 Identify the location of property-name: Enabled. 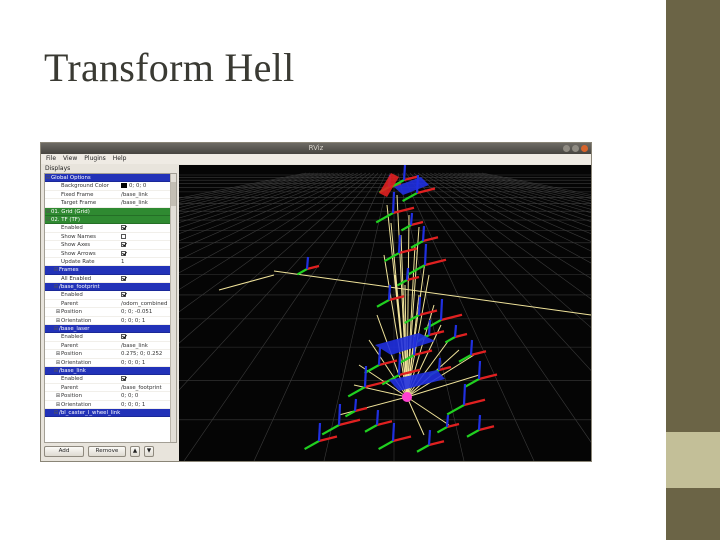
(72, 228).